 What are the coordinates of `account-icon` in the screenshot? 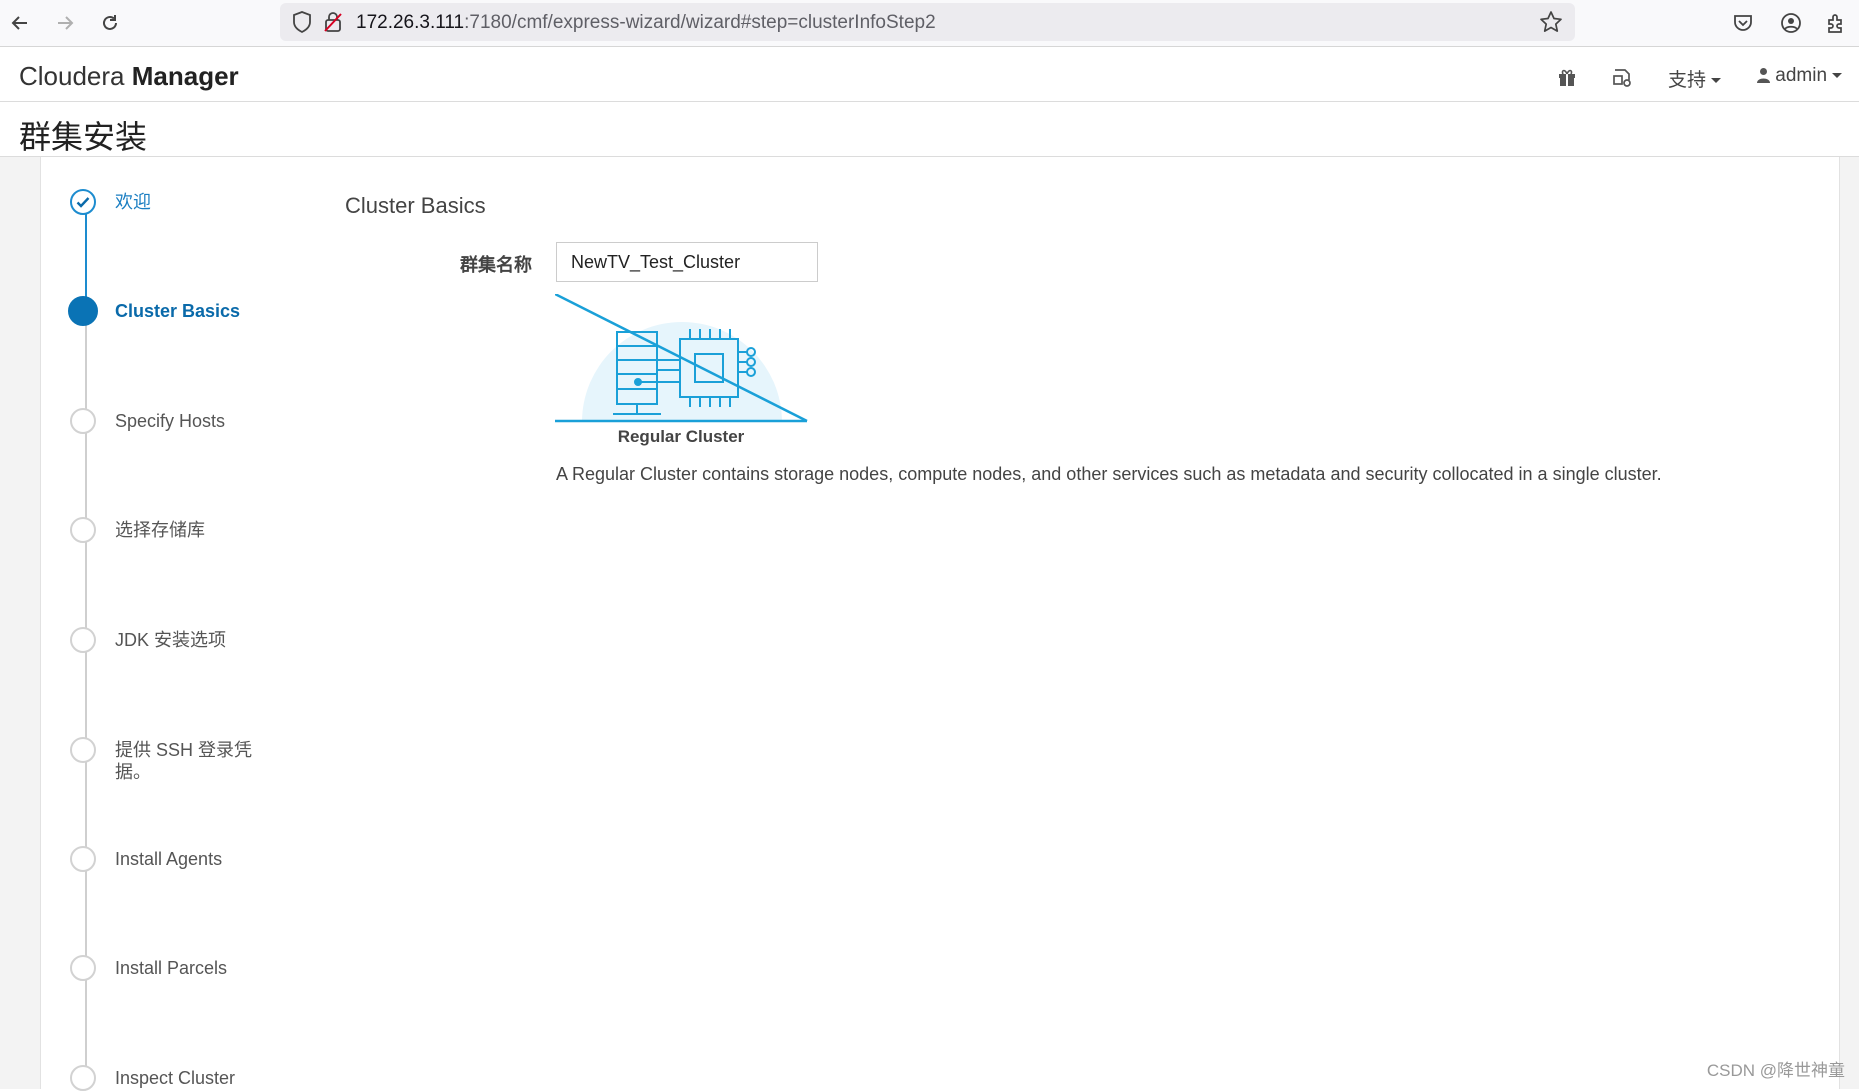 It's located at (1791, 23).